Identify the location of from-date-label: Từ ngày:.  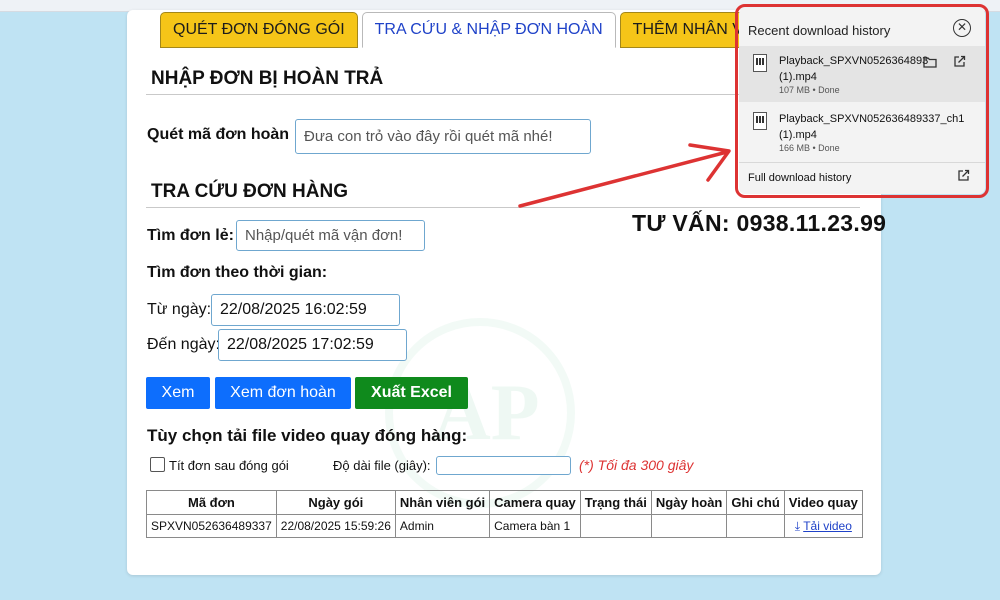
(179, 309).